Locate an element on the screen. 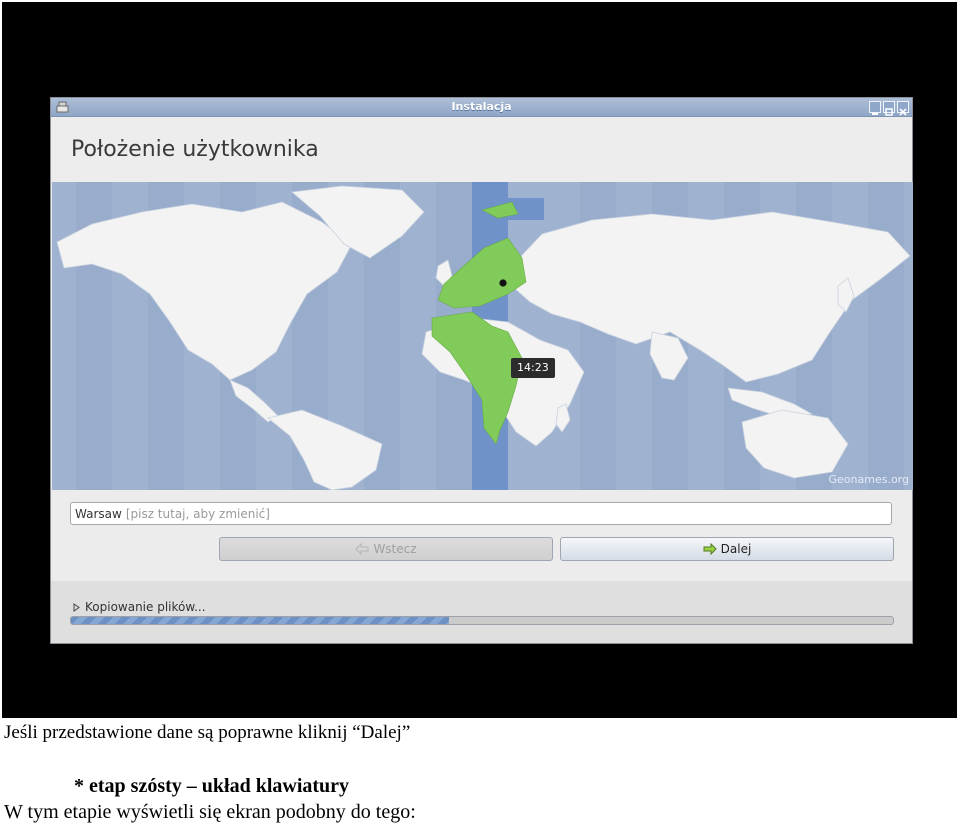  location-marker is located at coordinates (503, 283).